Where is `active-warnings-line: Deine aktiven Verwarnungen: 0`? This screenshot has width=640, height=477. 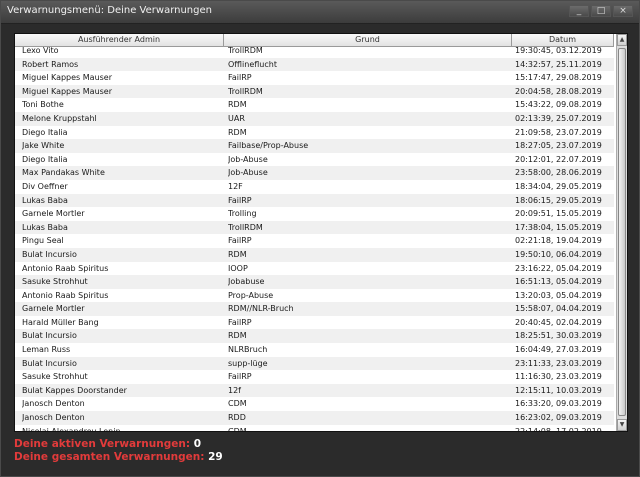
active-warnings-line: Deine aktiven Verwarnungen: 0 is located at coordinates (118, 444).